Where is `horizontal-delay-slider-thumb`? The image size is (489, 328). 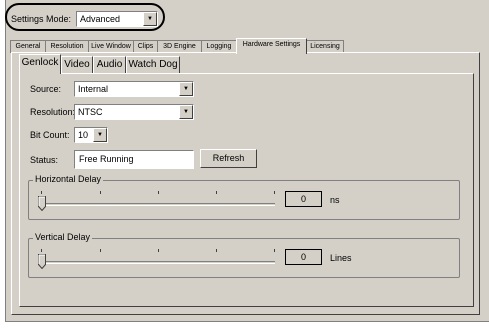
horizontal-delay-slider-thumb is located at coordinates (42, 203).